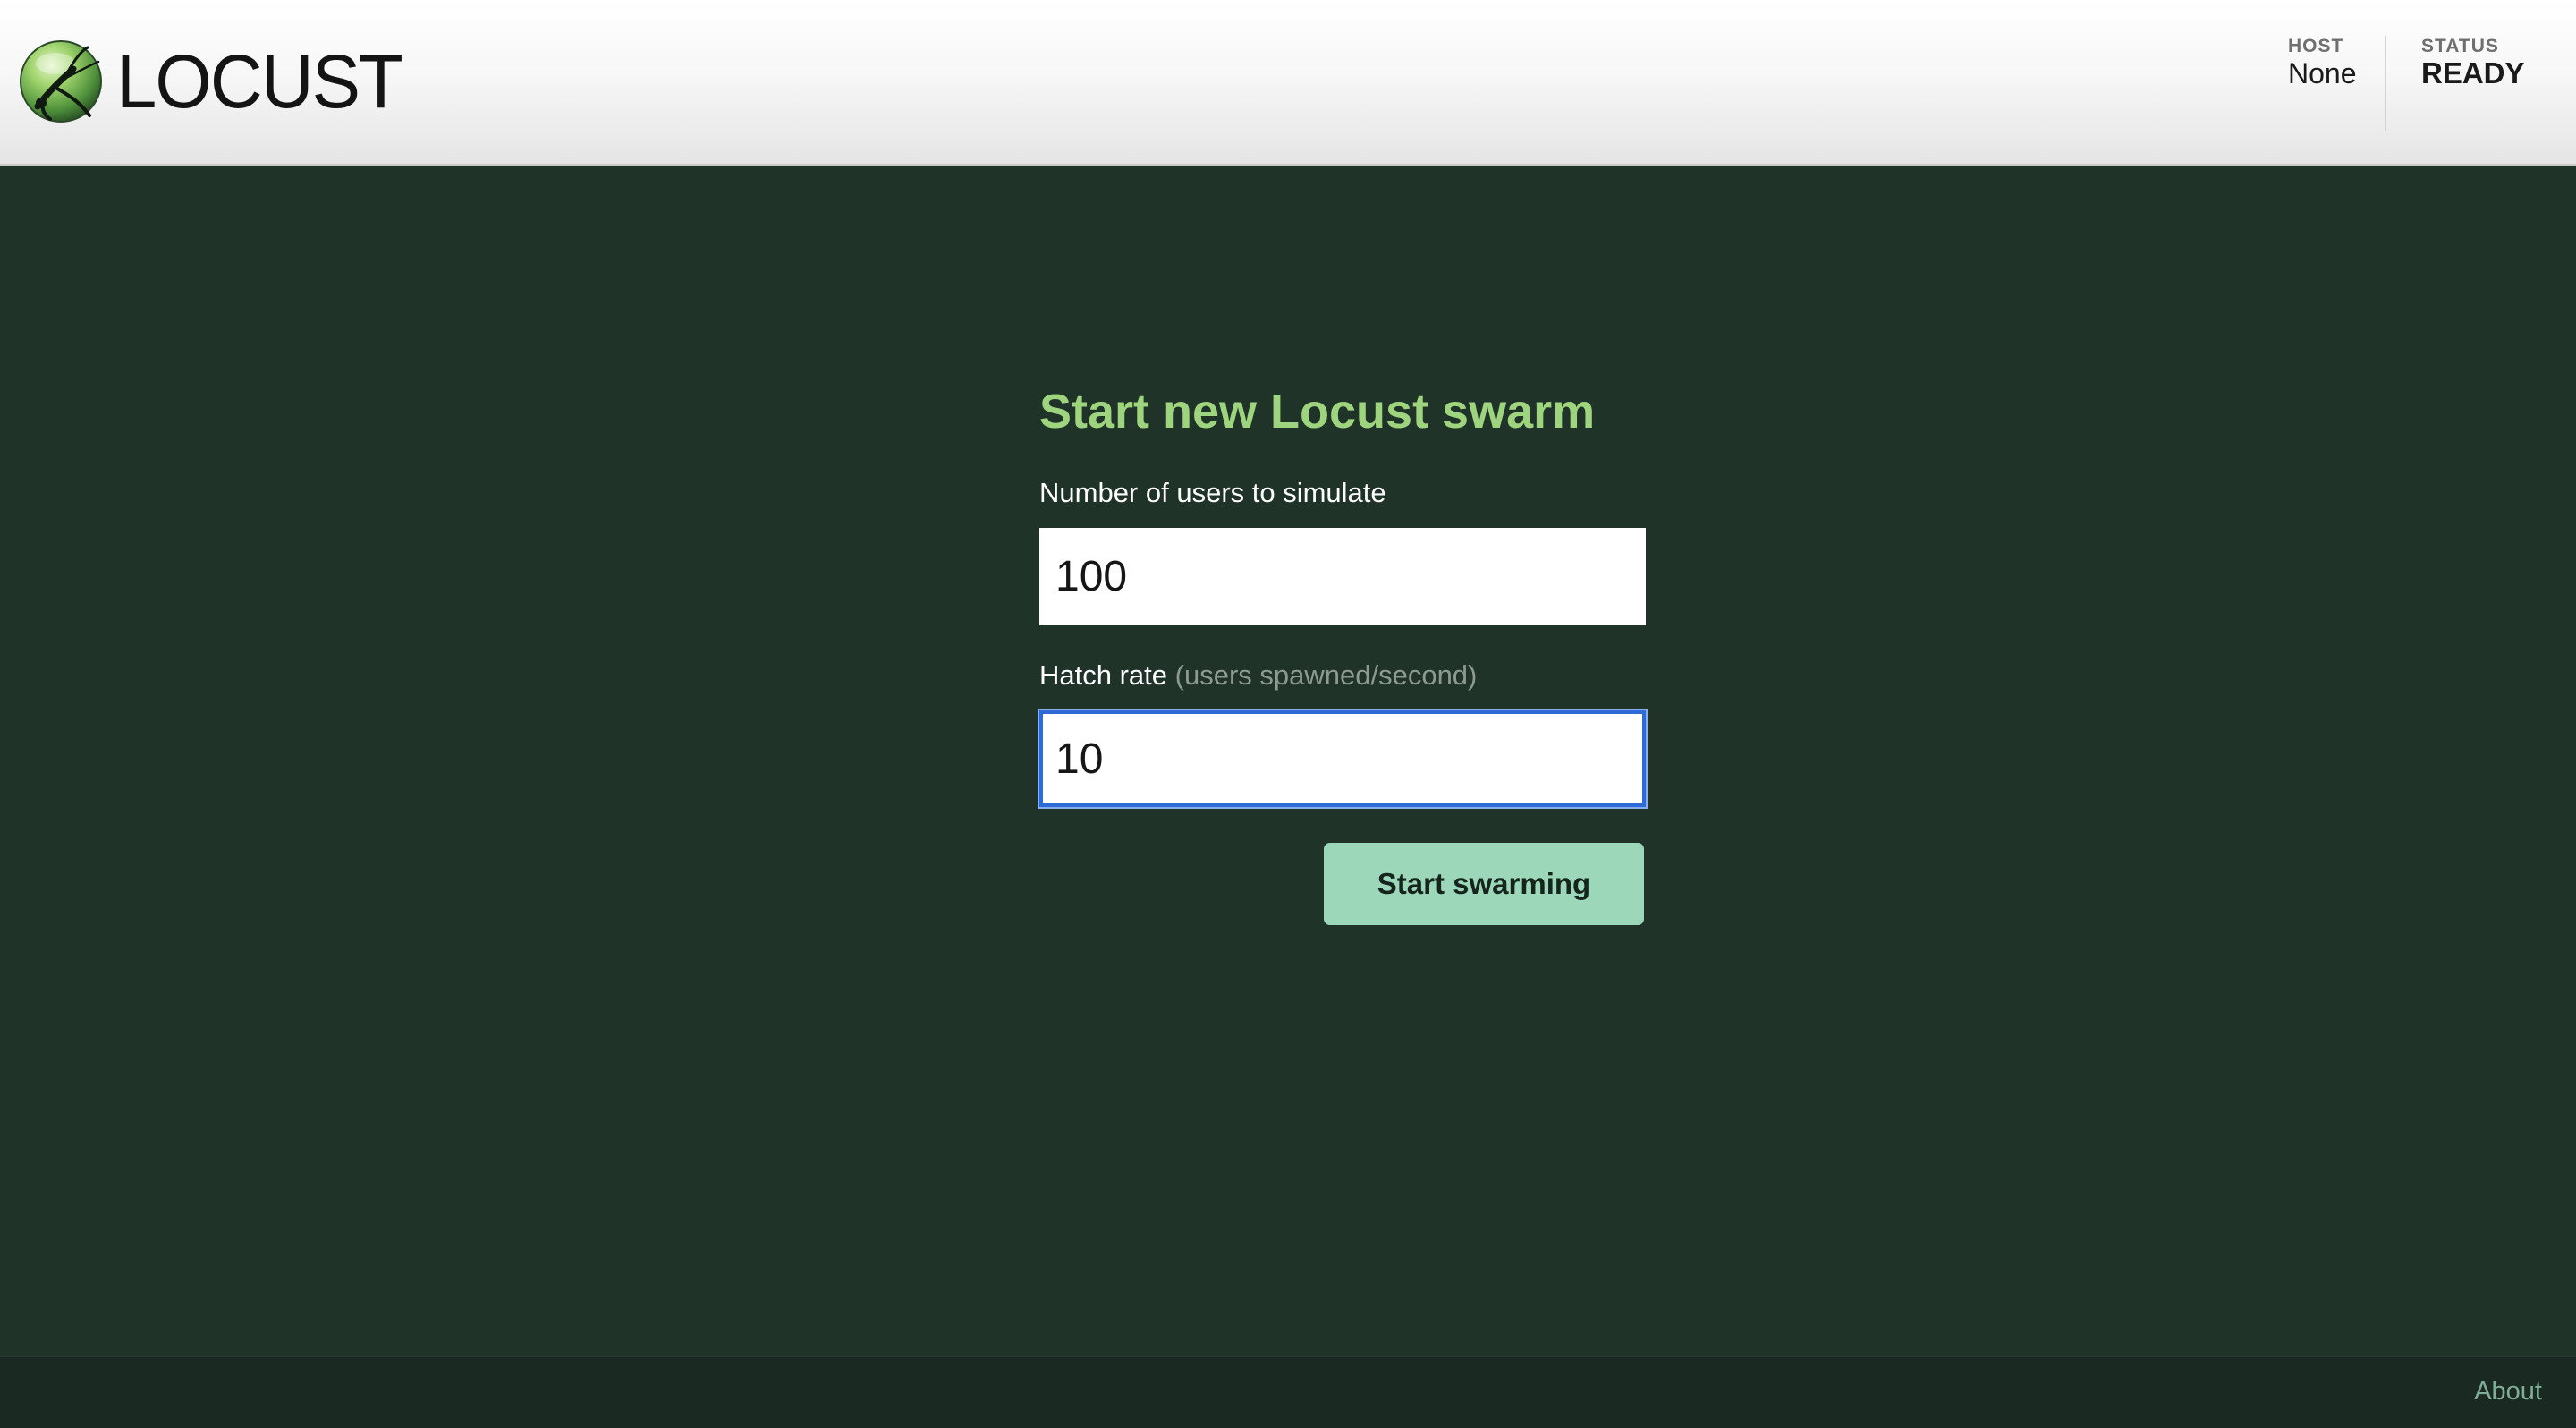  What do you see at coordinates (1484, 884) in the screenshot?
I see `start-swarming-button: Start swarming` at bounding box center [1484, 884].